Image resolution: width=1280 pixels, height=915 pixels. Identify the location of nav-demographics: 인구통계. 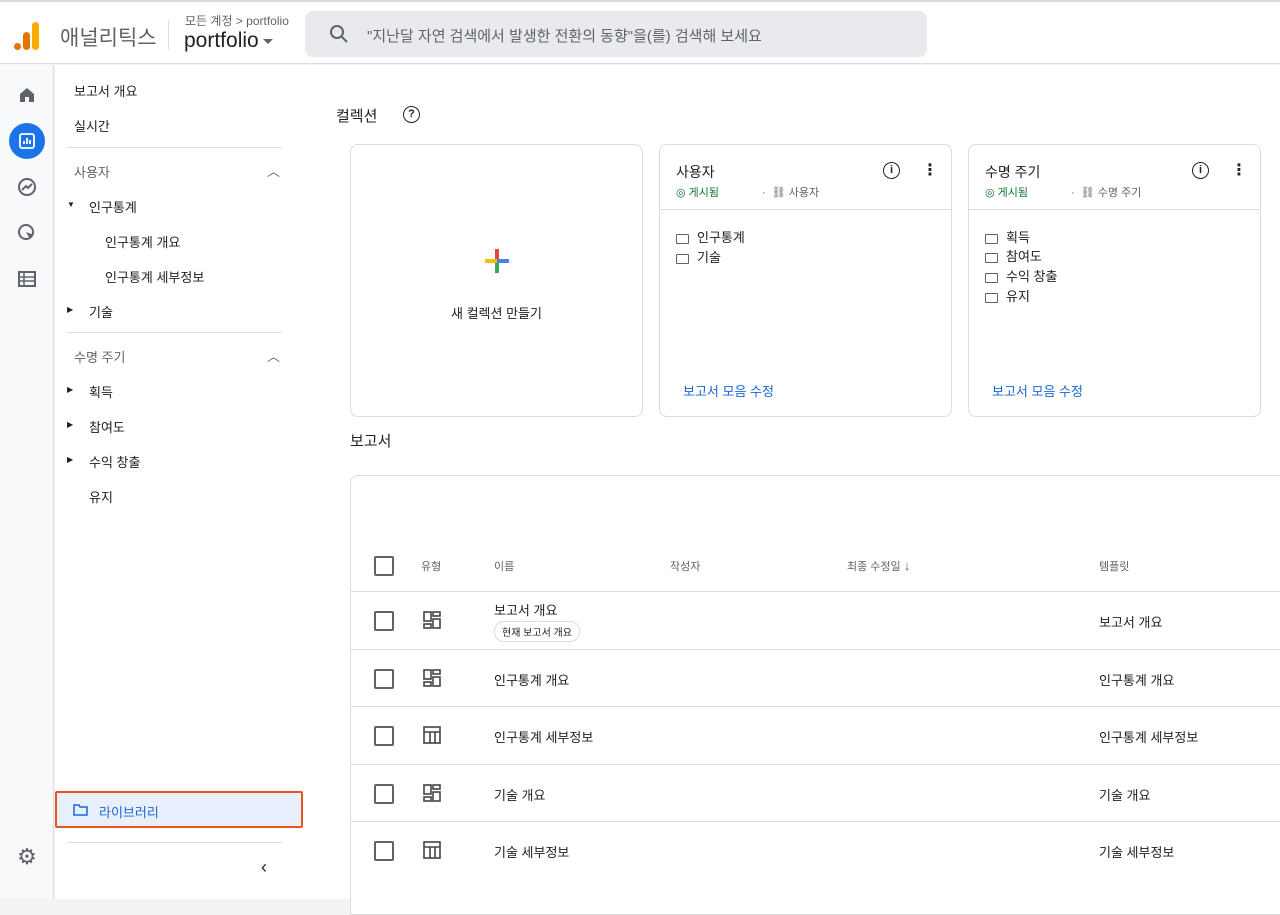
(113, 206).